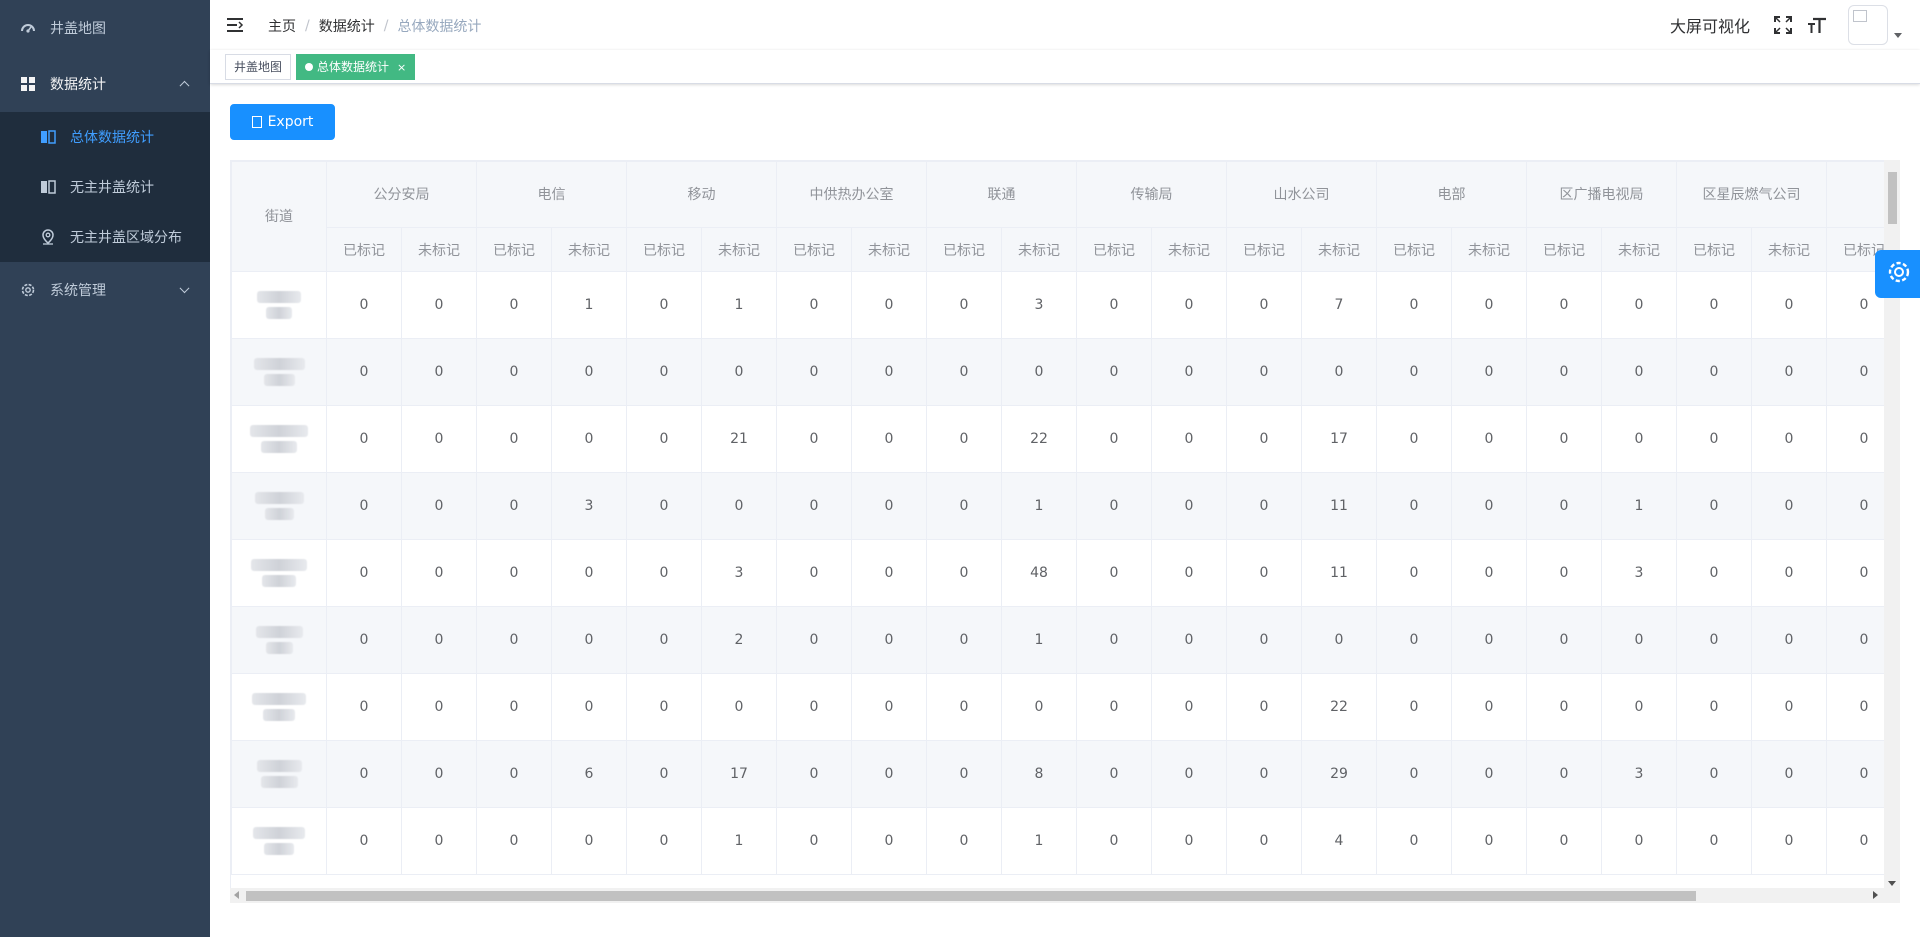 The image size is (1920, 937). I want to click on sidebar-item-overall-statistics: 总体数据统计, so click(105, 137).